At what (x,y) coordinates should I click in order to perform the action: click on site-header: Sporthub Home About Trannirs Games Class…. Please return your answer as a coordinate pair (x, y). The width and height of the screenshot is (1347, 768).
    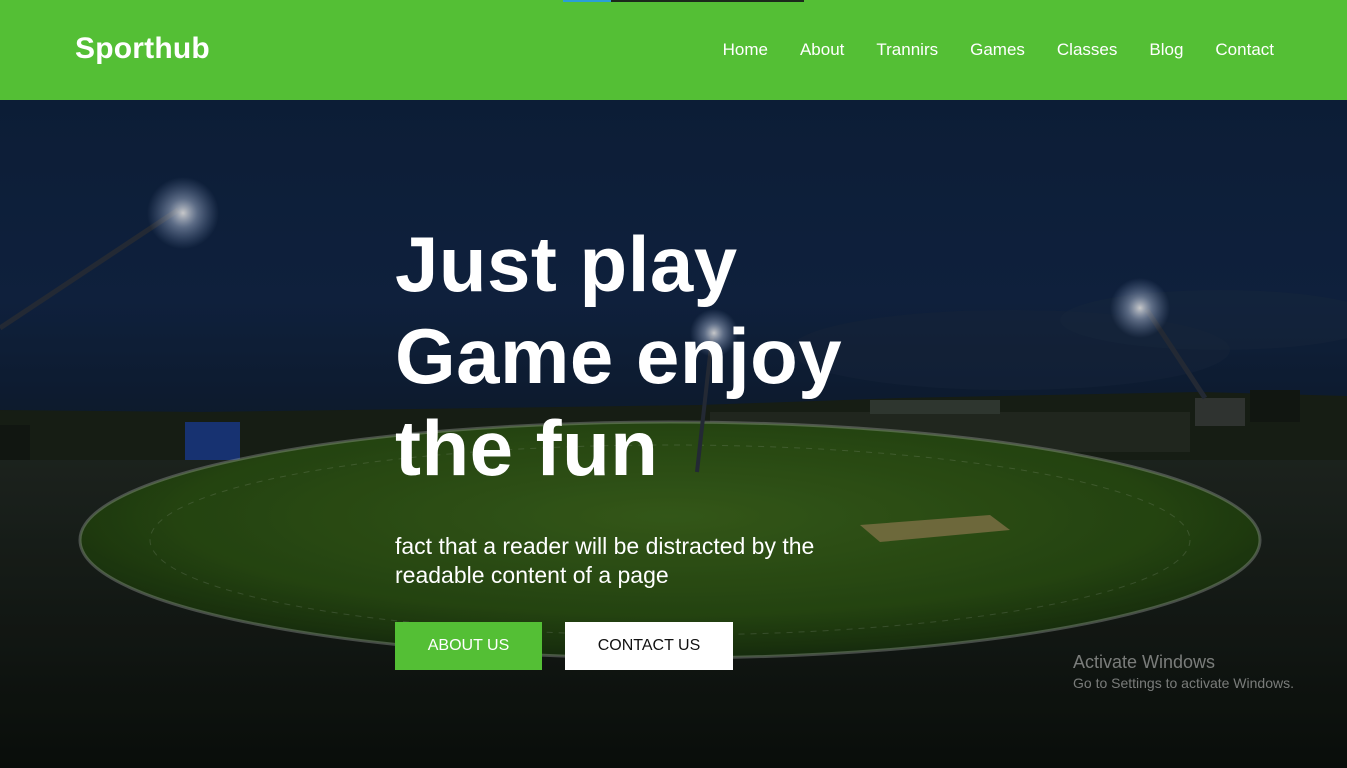
    Looking at the image, I should click on (673, 50).